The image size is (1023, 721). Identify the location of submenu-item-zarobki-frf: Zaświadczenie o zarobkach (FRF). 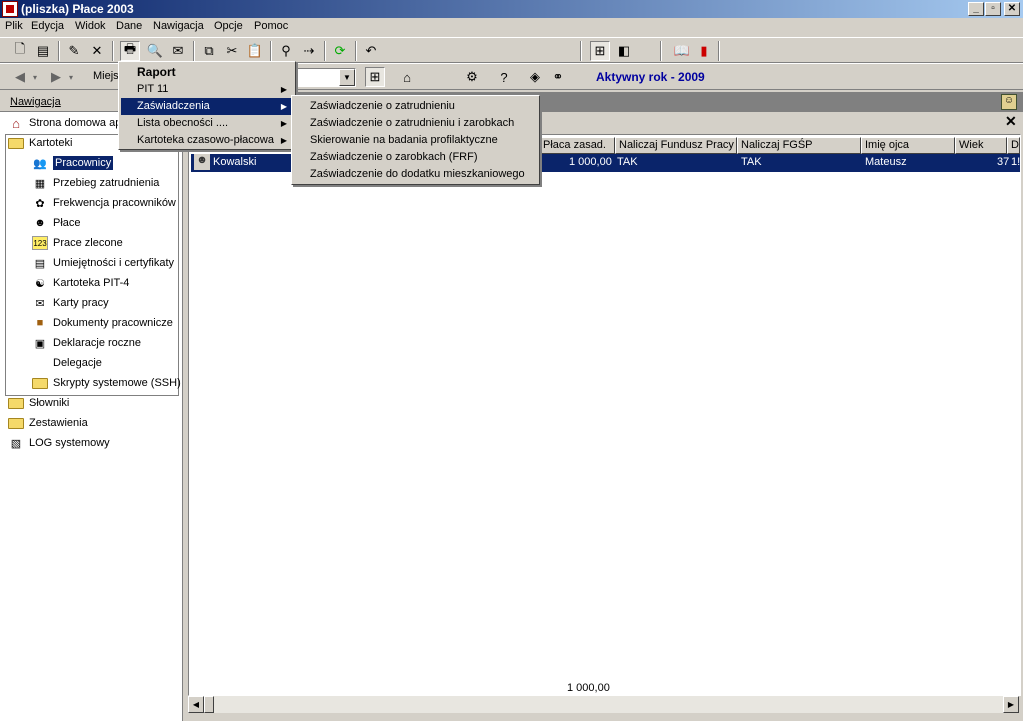
(415, 157).